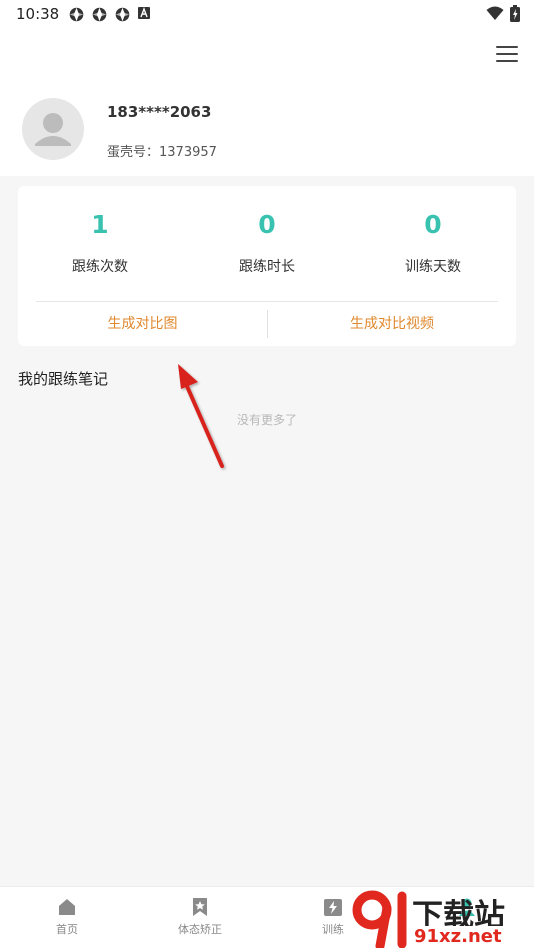 The image size is (534, 950). Describe the element at coordinates (109, 14) in the screenshot. I see `notification-icons` at that location.